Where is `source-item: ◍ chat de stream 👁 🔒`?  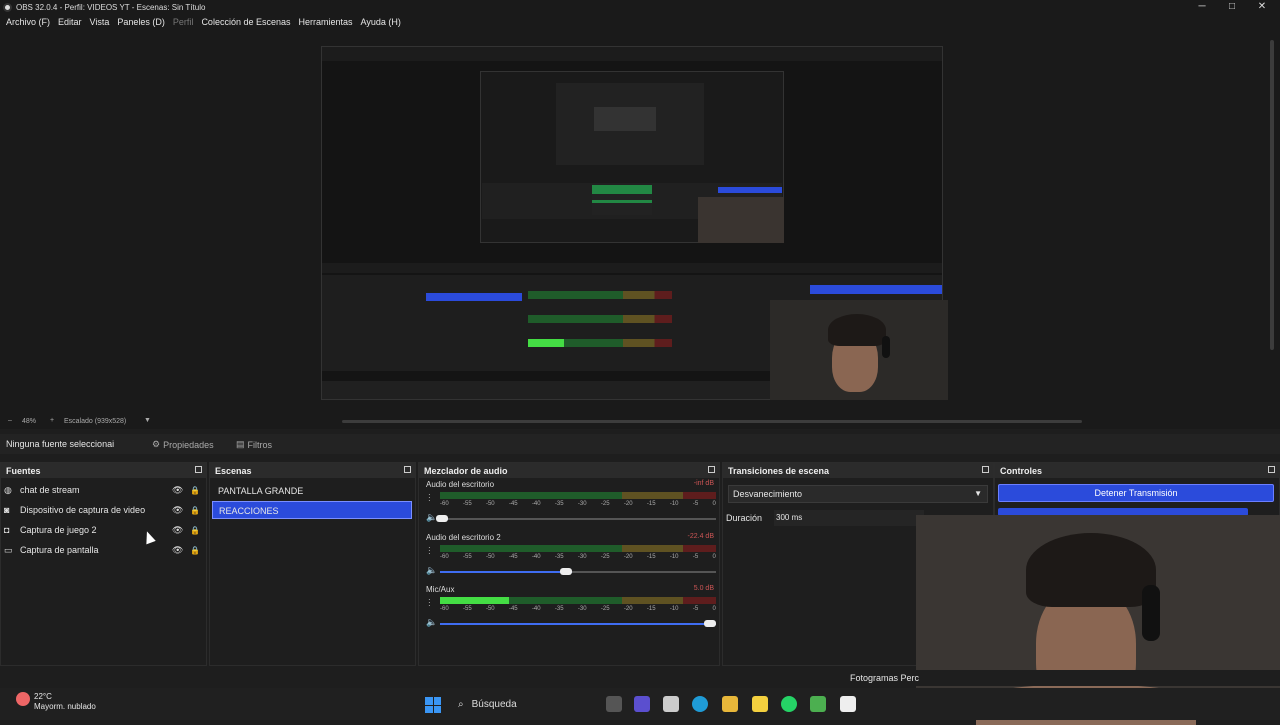 source-item: ◍ chat de stream 👁 🔒 is located at coordinates (103, 490).